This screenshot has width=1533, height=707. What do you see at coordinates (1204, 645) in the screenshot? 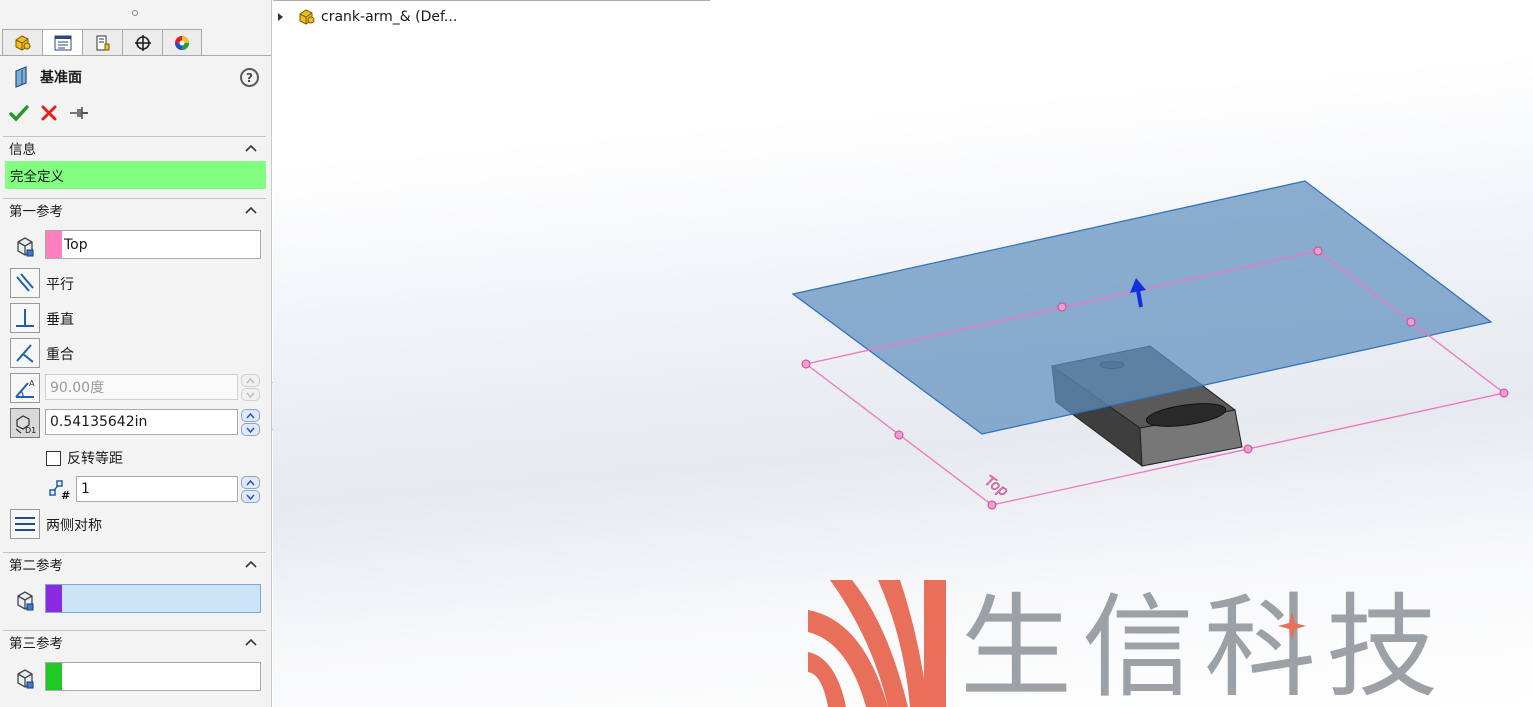
I see `watermark-text: 生信科技` at bounding box center [1204, 645].